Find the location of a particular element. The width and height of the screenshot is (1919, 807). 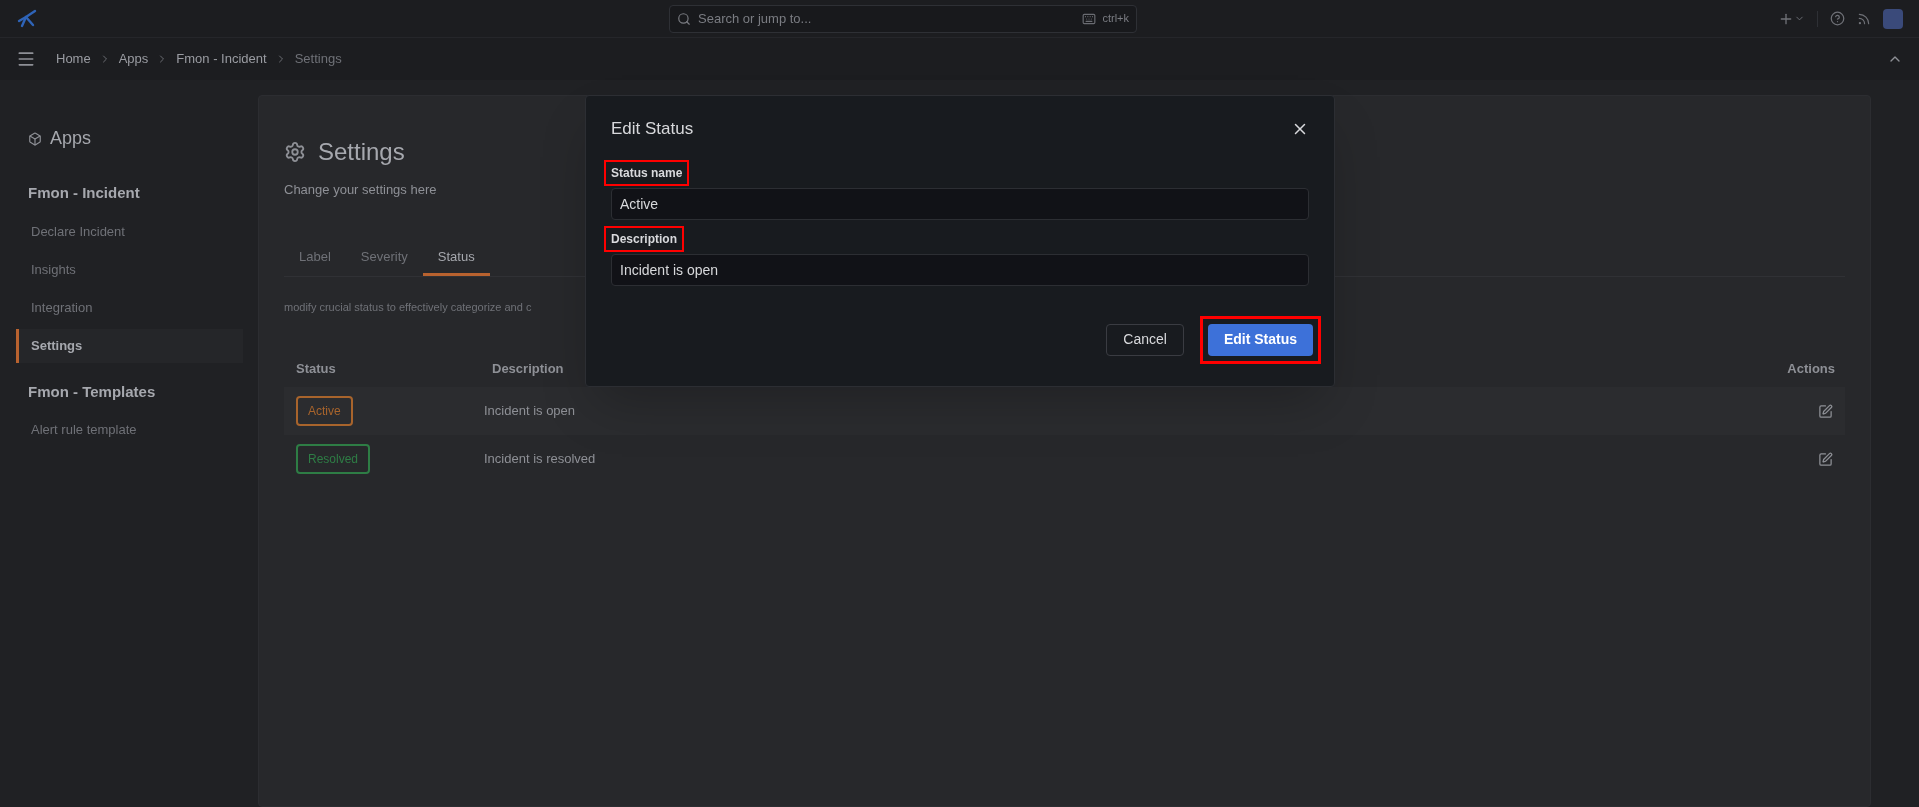

field-label: Description is located at coordinates (644, 238).